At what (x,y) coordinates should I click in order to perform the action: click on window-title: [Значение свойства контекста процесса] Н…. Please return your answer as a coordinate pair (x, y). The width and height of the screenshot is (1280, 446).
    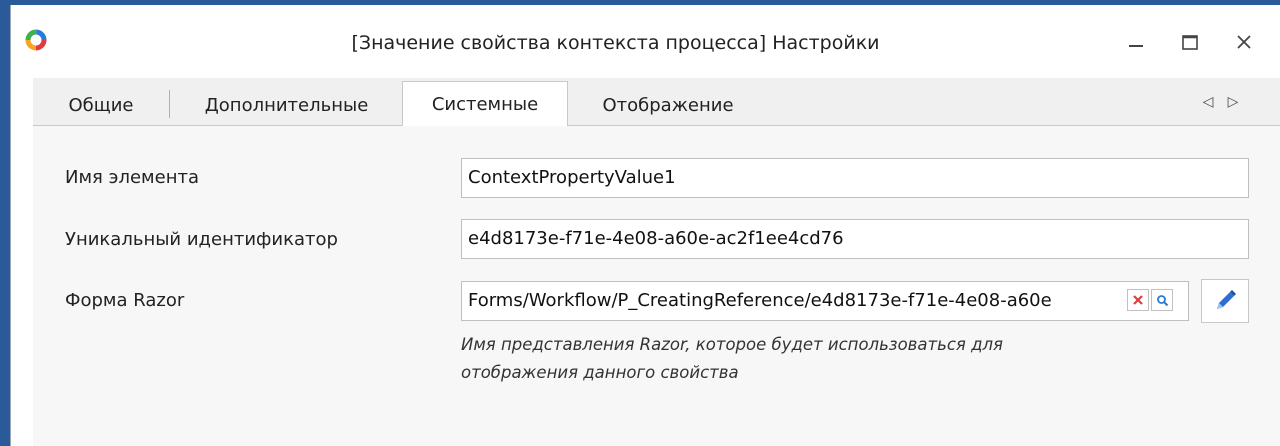
    Looking at the image, I should click on (615, 43).